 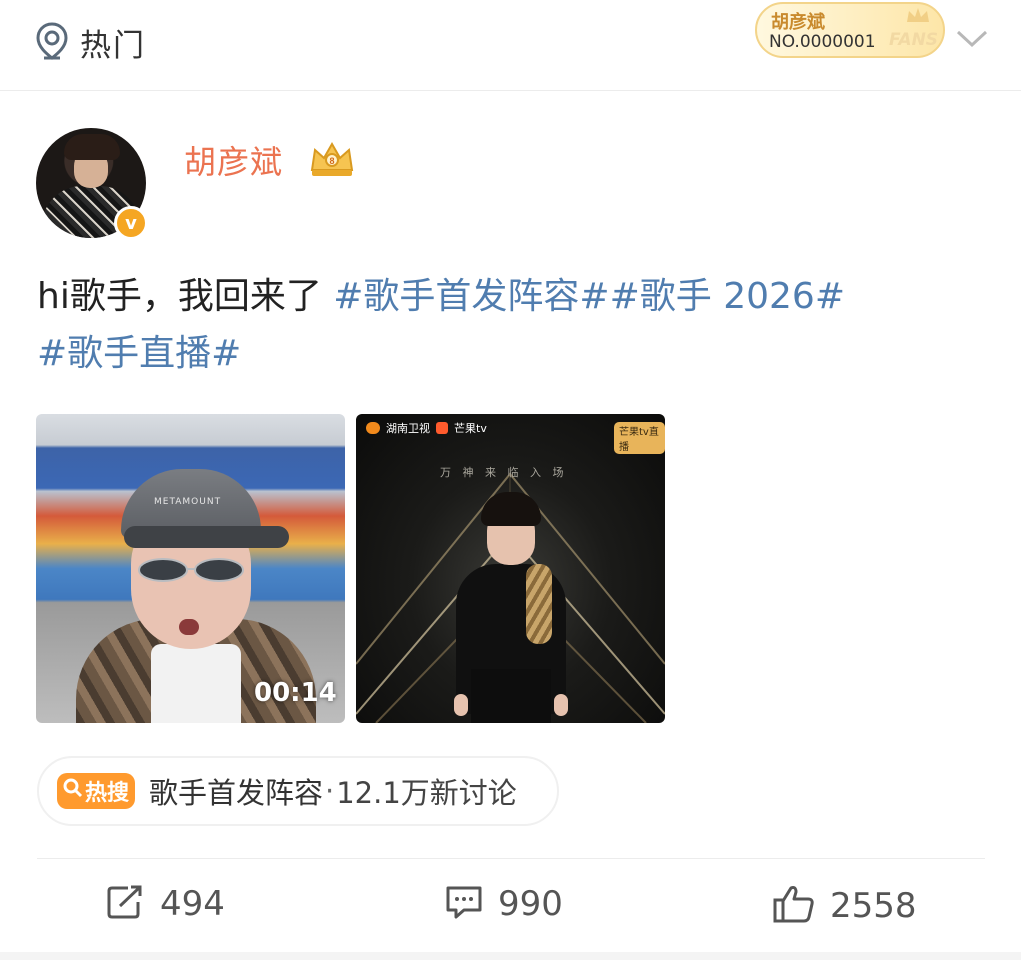 What do you see at coordinates (131, 223) in the screenshot?
I see `verified-icon: v` at bounding box center [131, 223].